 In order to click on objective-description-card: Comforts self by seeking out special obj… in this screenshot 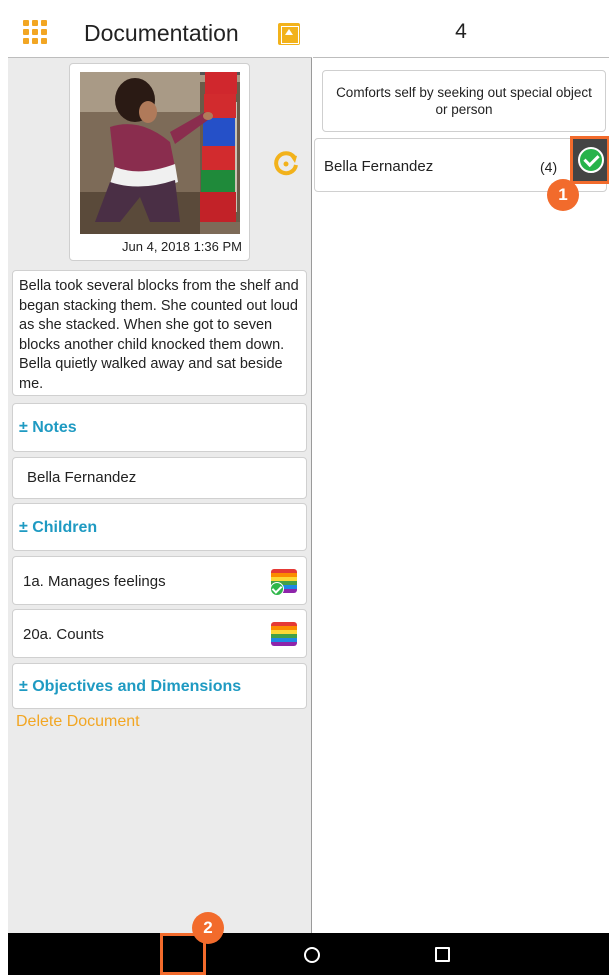, I will do `click(464, 101)`.